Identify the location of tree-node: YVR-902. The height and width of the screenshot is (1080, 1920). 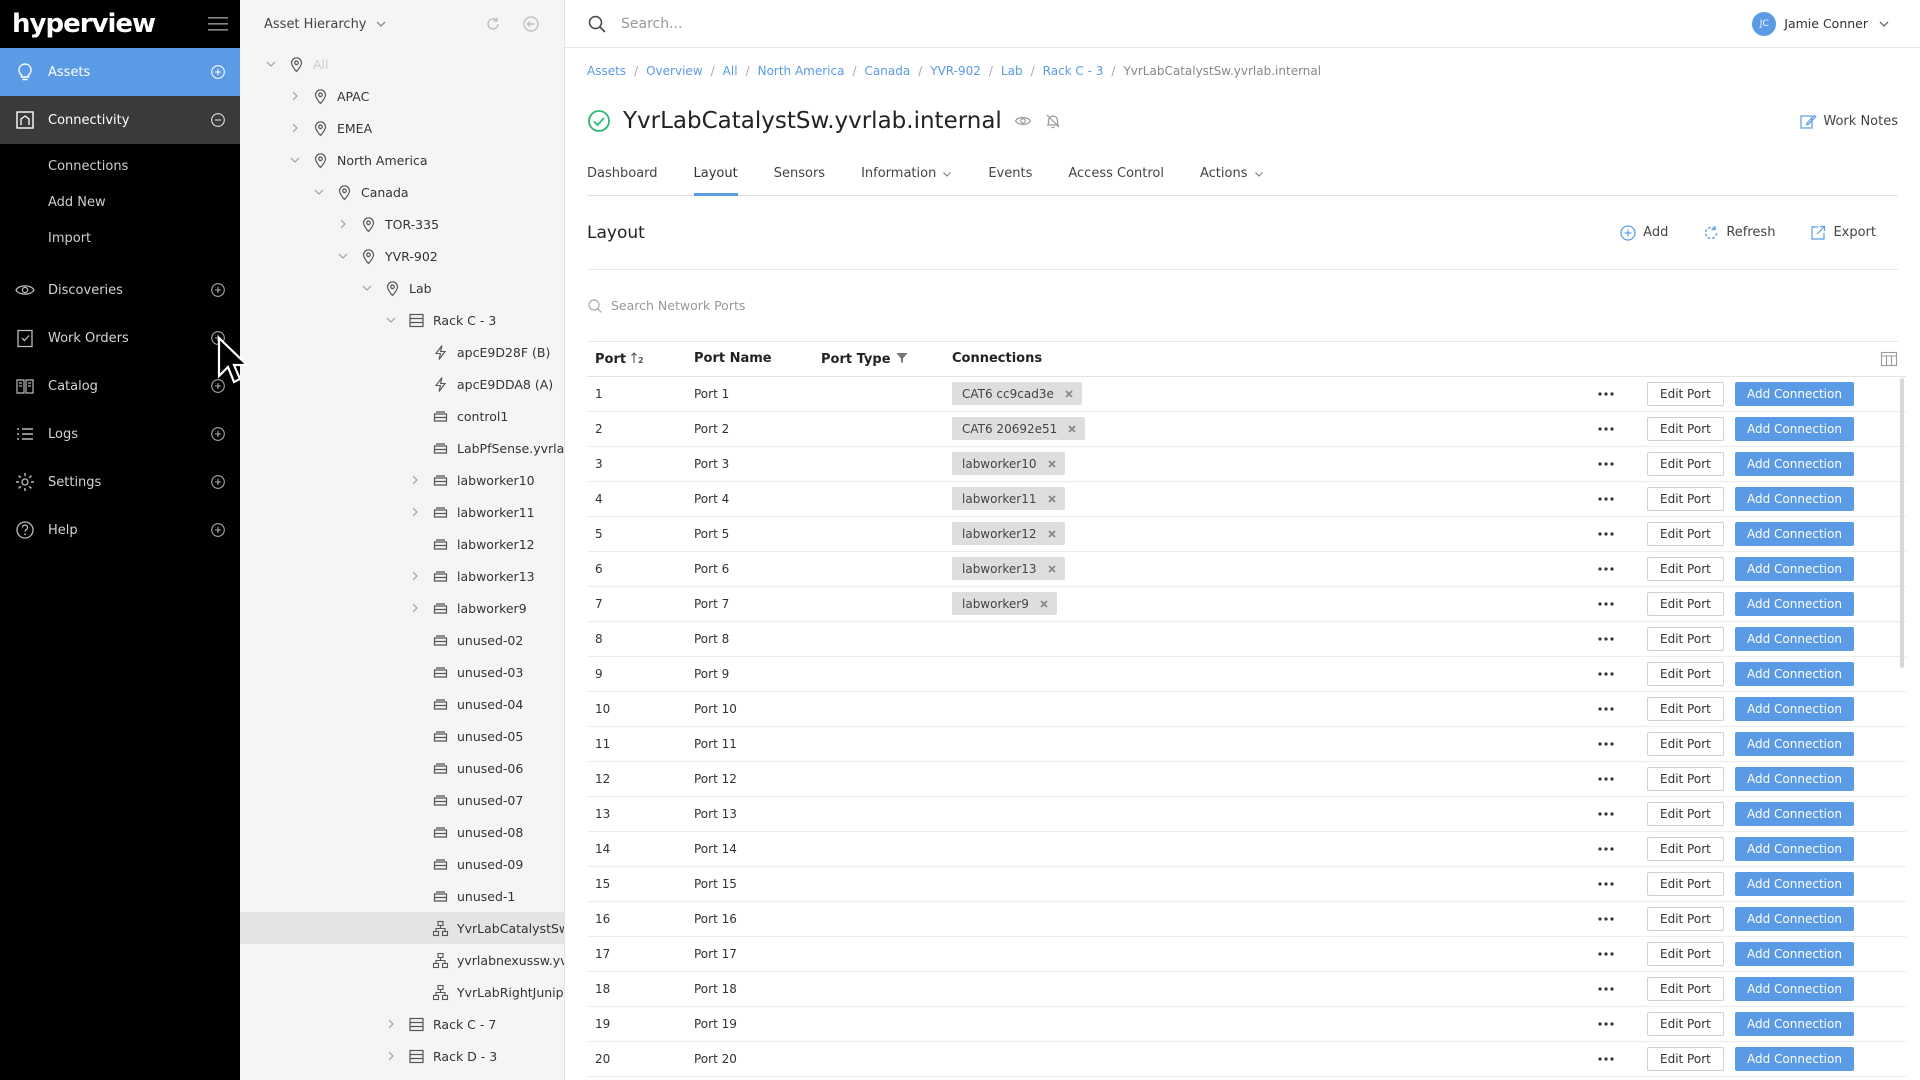
(402, 256).